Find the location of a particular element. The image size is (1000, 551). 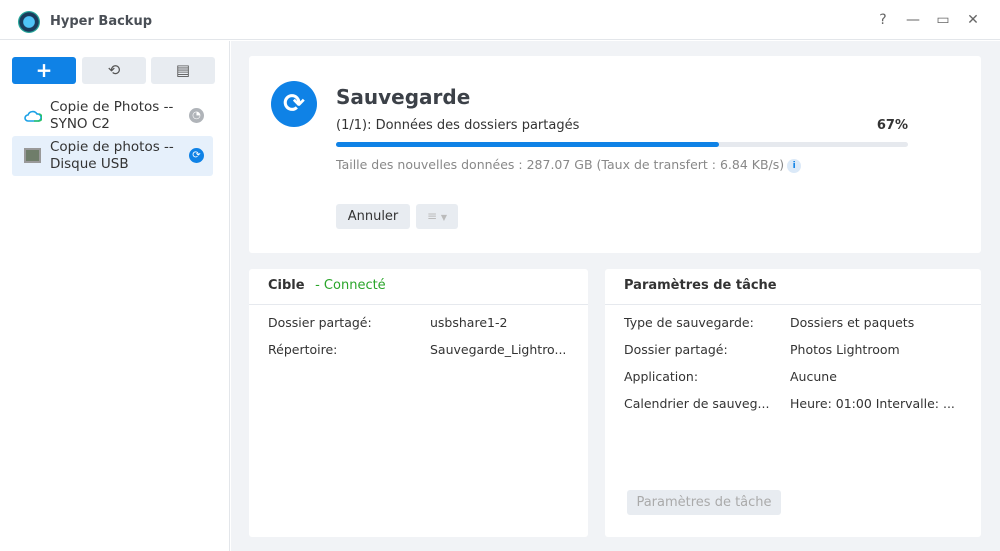

info-icon: i is located at coordinates (794, 166).